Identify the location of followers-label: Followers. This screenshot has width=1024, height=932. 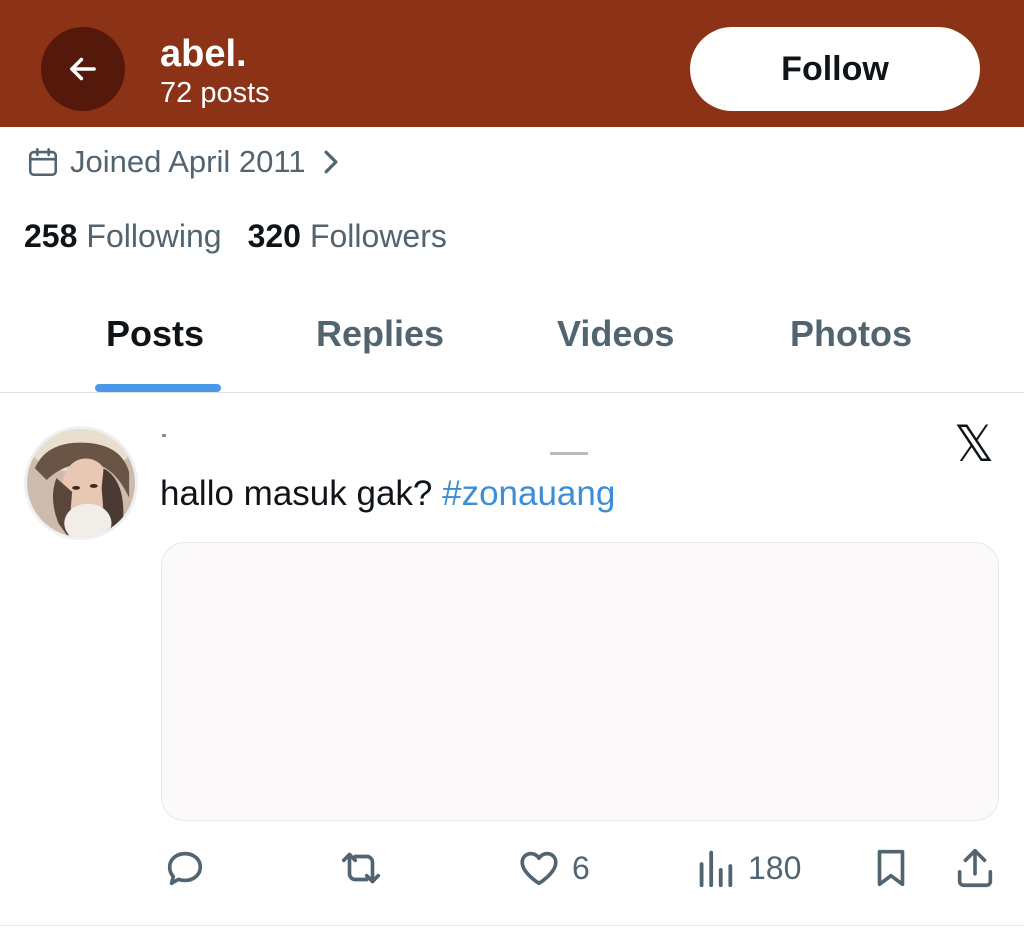
(378, 235).